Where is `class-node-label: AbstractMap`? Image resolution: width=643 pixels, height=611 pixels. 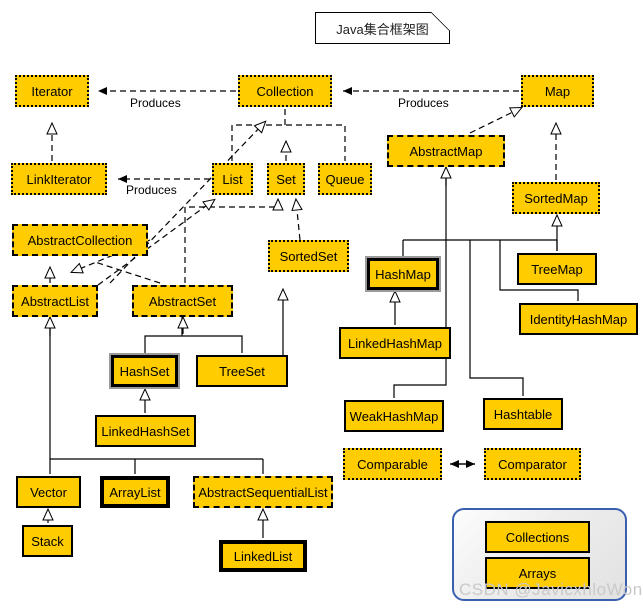 class-node-label: AbstractMap is located at coordinates (446, 151).